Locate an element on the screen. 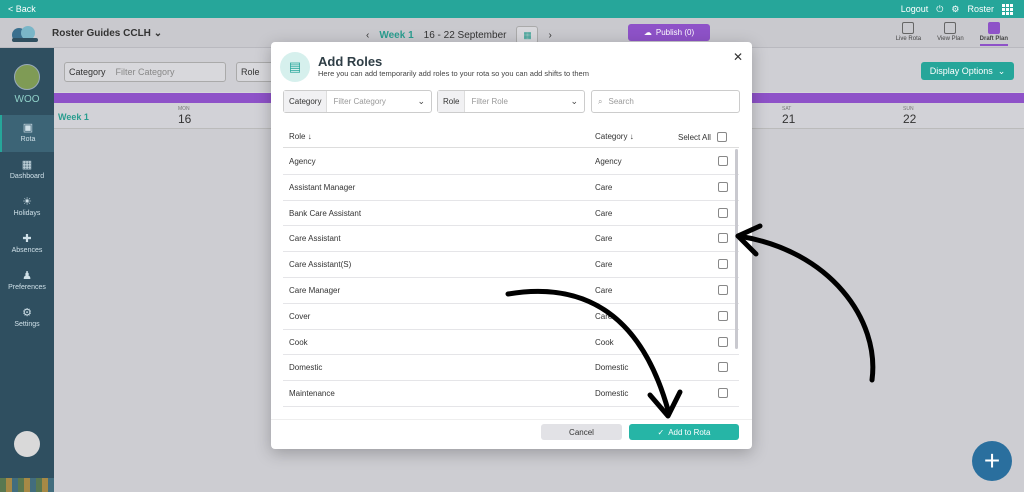  logout-icon: ⏻ is located at coordinates (939, 9).